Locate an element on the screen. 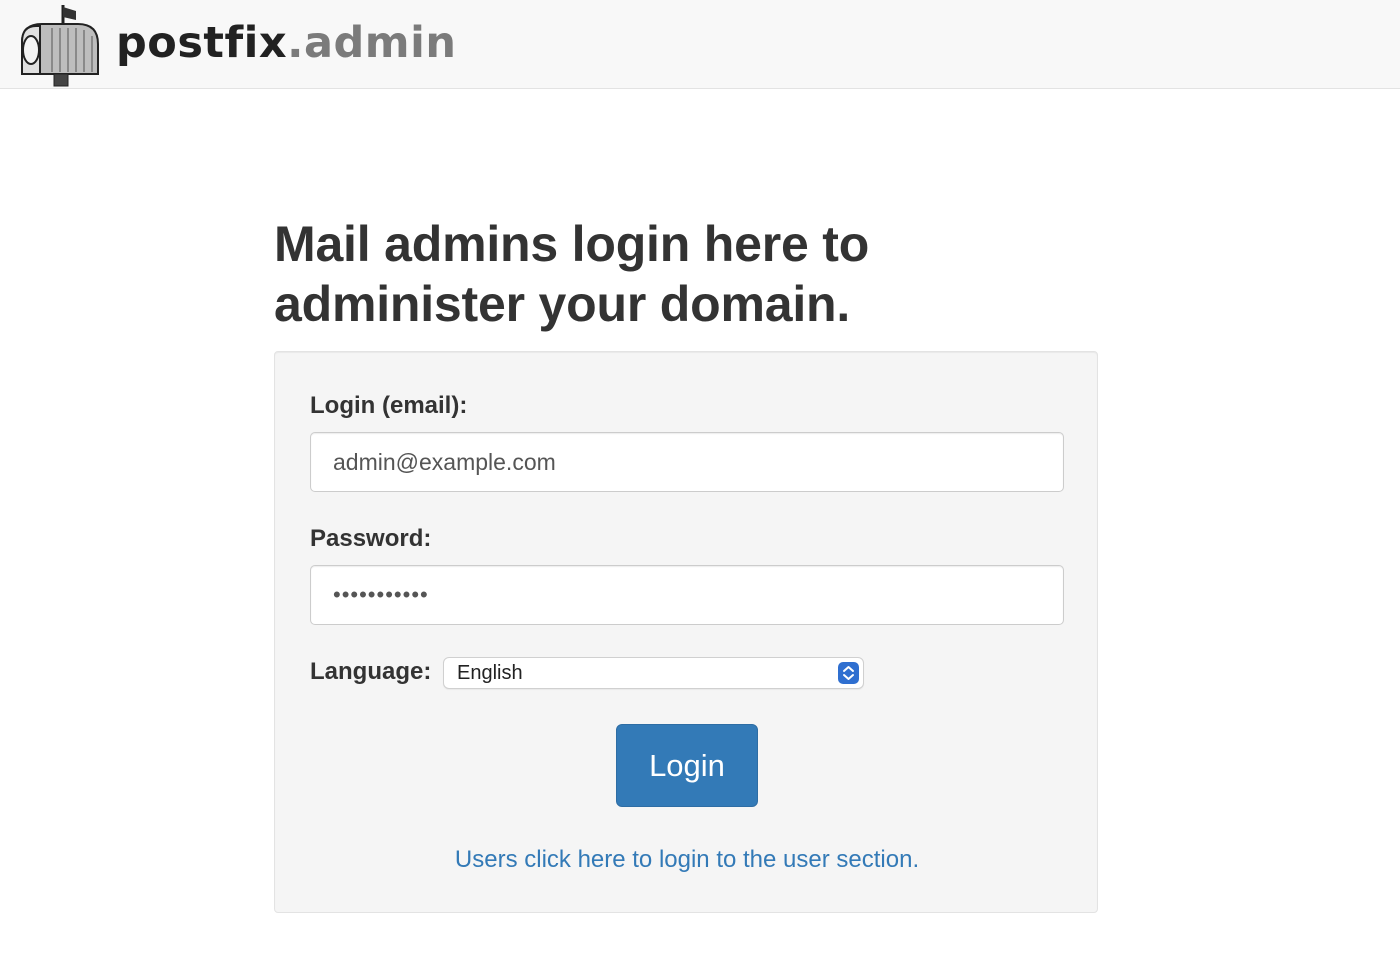  brand-name-part: postfix is located at coordinates (202, 43).